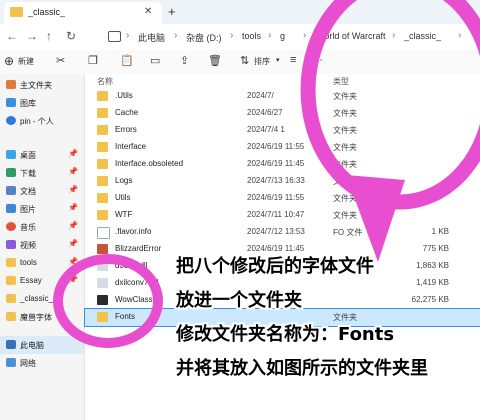 This screenshot has width=480, height=420. What do you see at coordinates (215, 60) in the screenshot?
I see `delete-icon: 🗑` at bounding box center [215, 60].